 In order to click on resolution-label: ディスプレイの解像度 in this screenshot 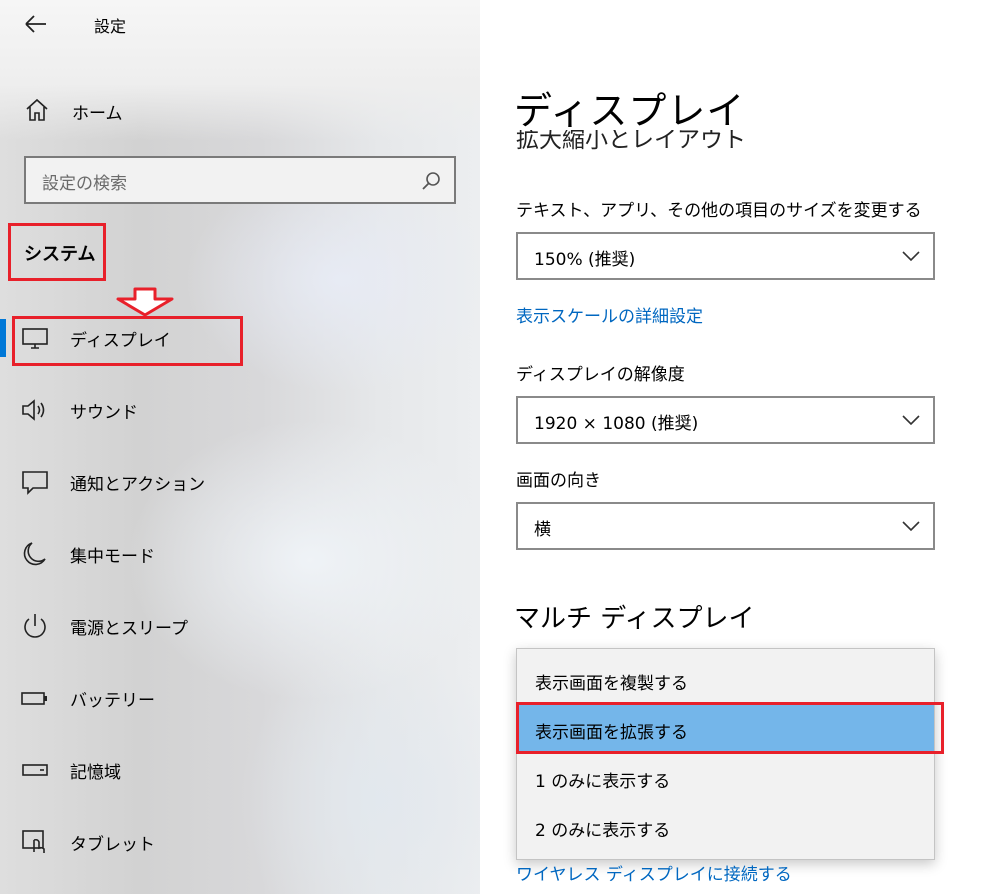, I will do `click(600, 375)`.